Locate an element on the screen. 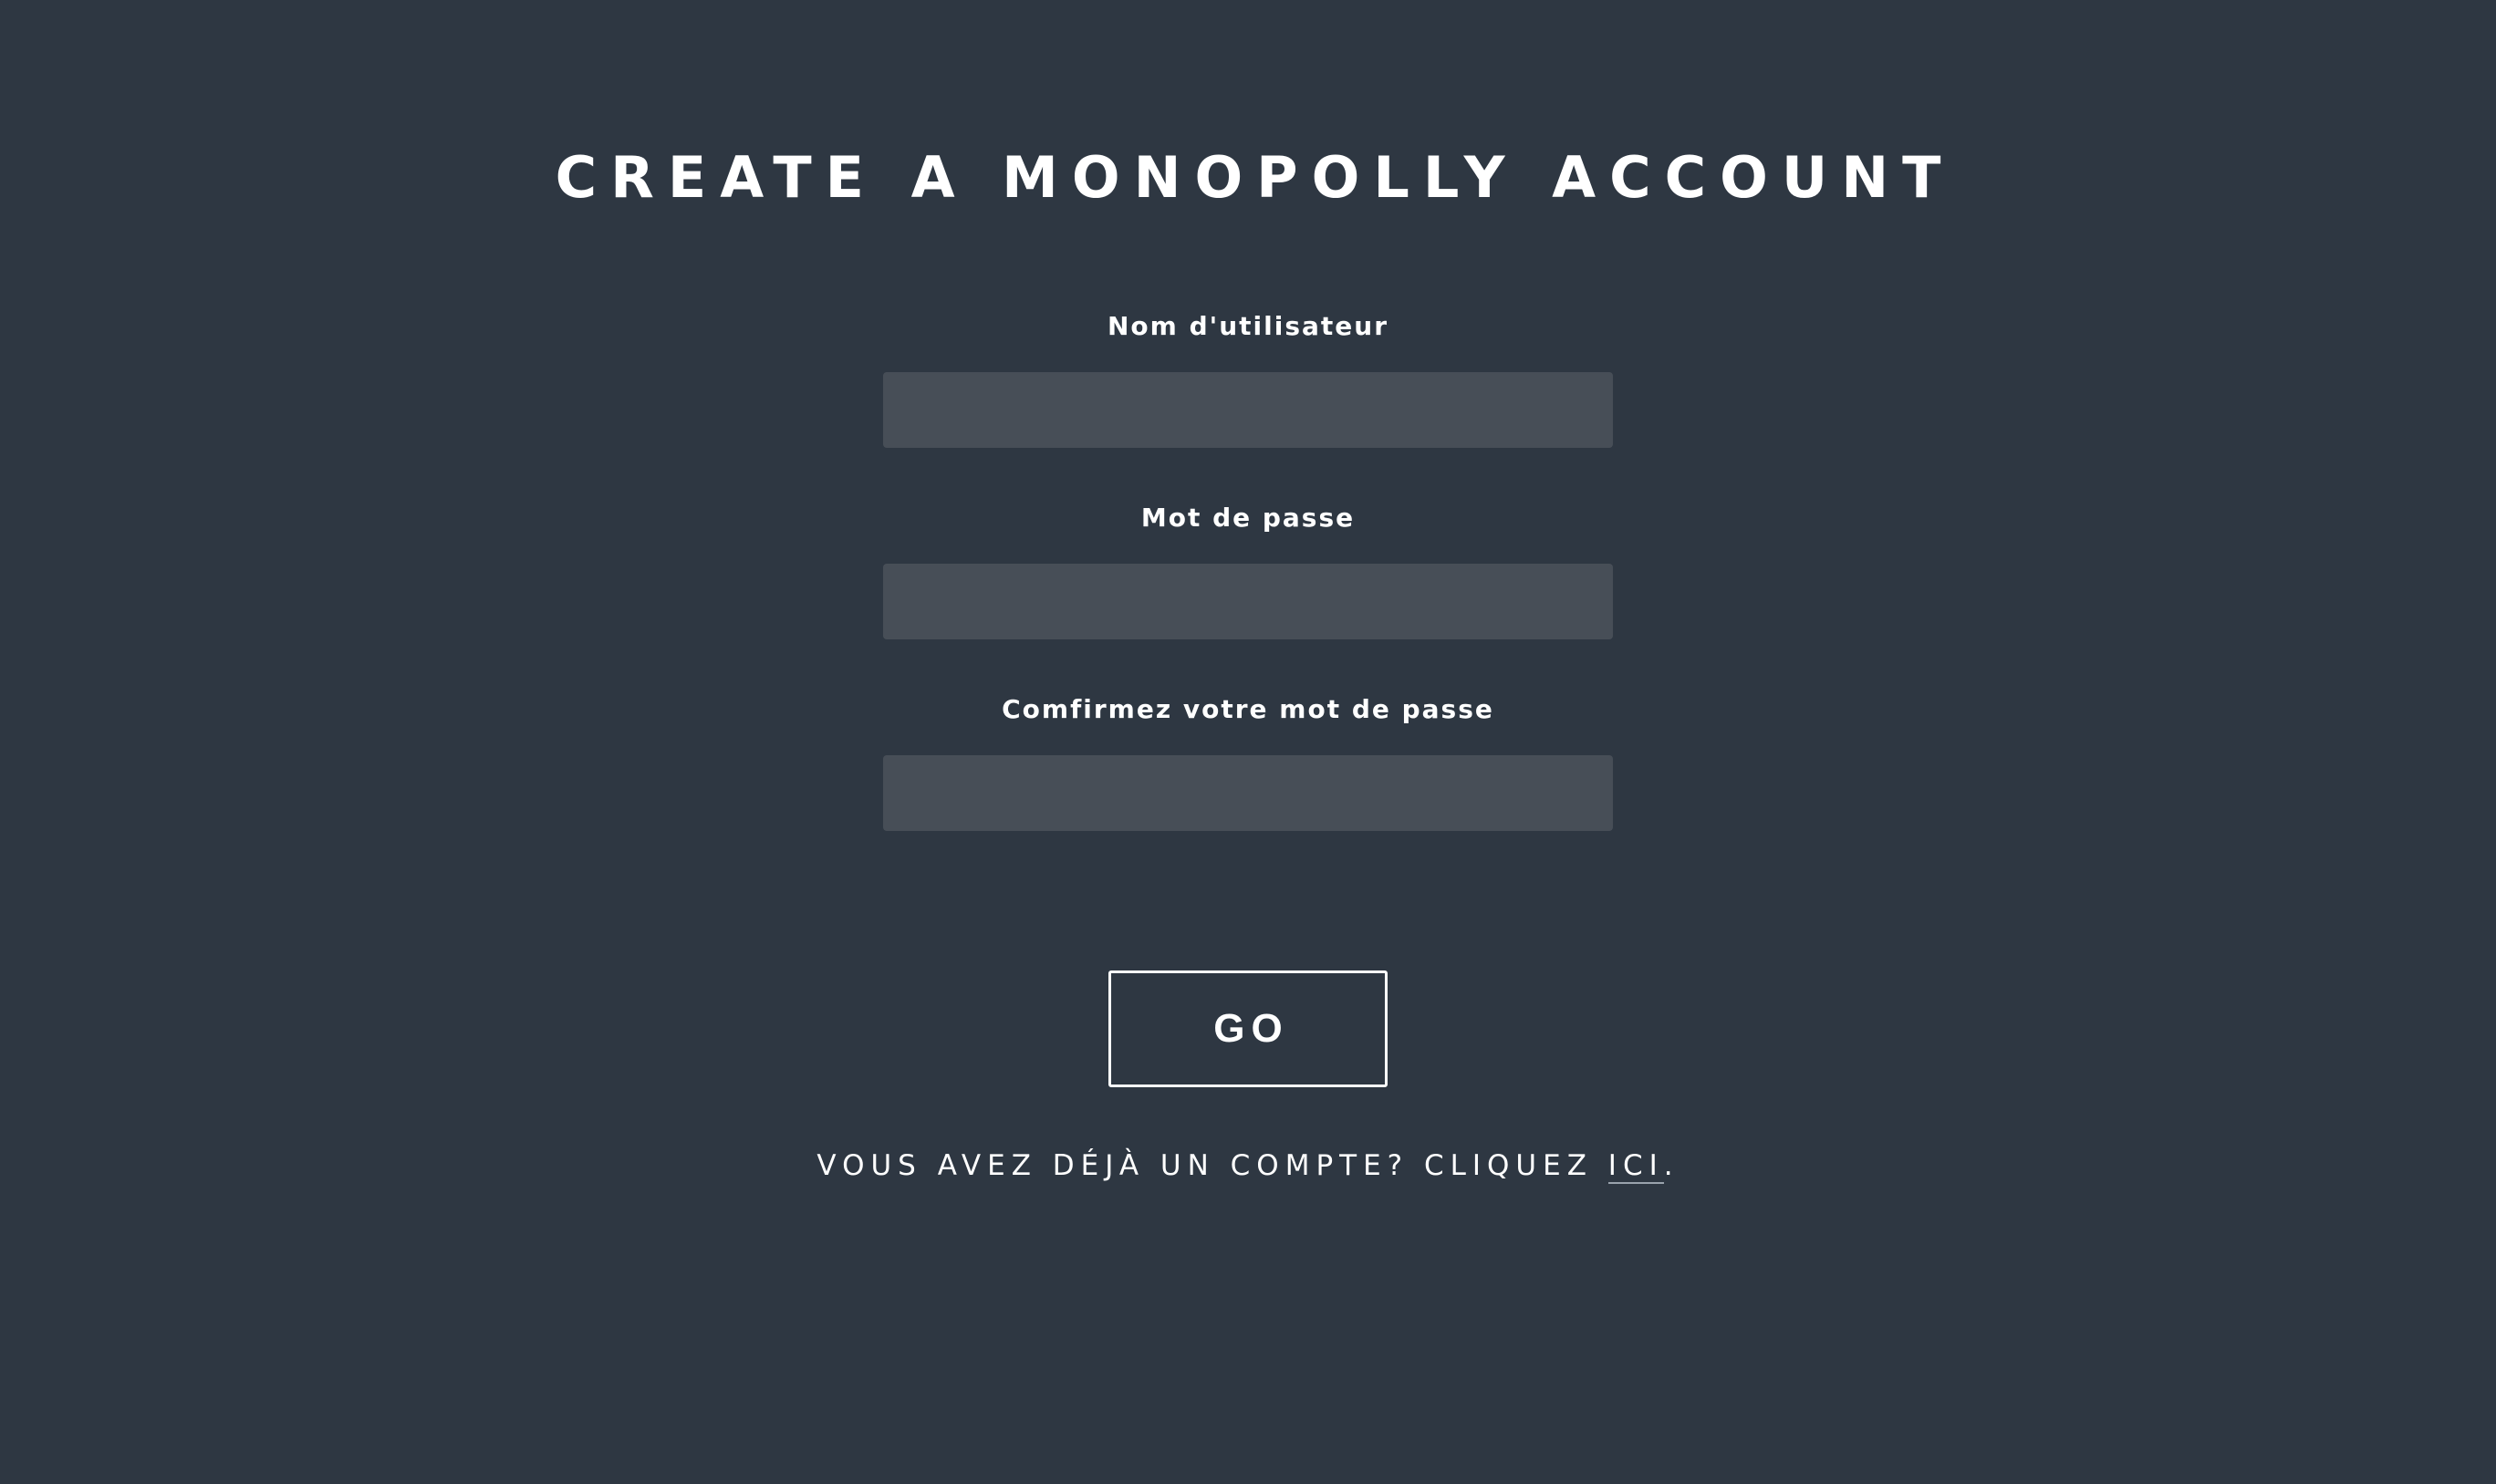 The image size is (2496, 1484). confirm-password-group: Comfirmez votre mot de passe is located at coordinates (1248, 758).